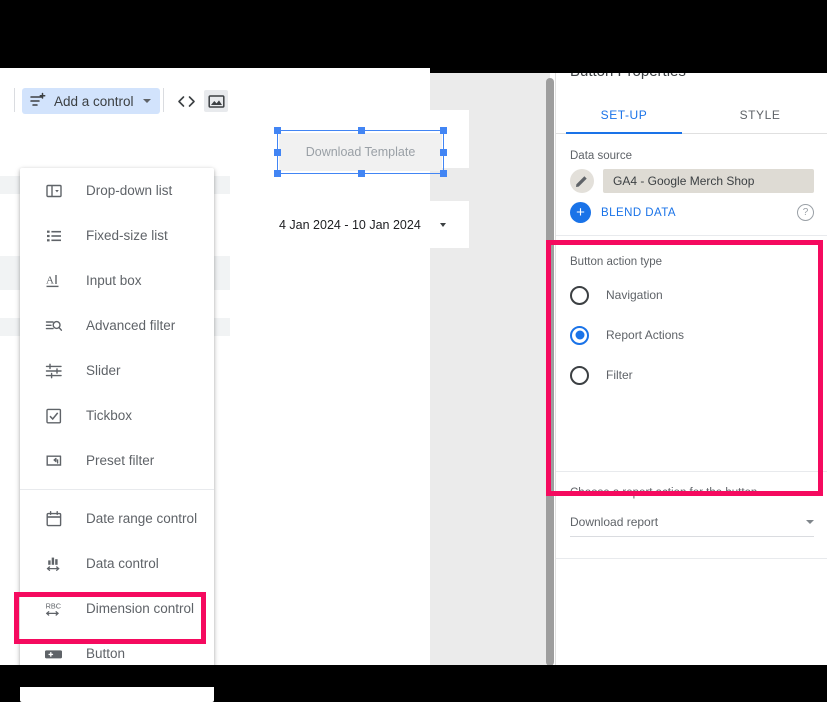  I want to click on resize-handle-w, so click(277, 152).